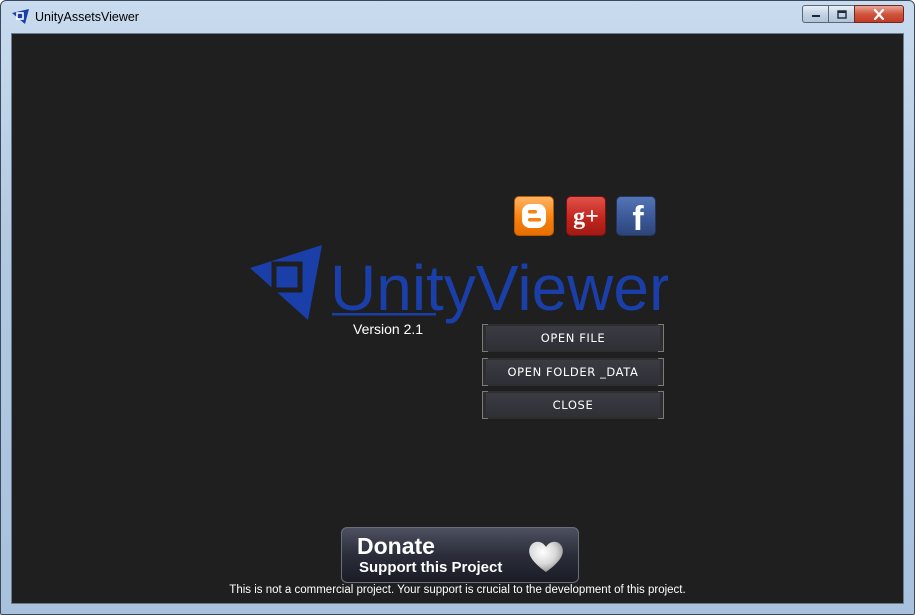 The image size is (915, 615). Describe the element at coordinates (20, 16) in the screenshot. I see `unity-logo-icon` at that location.